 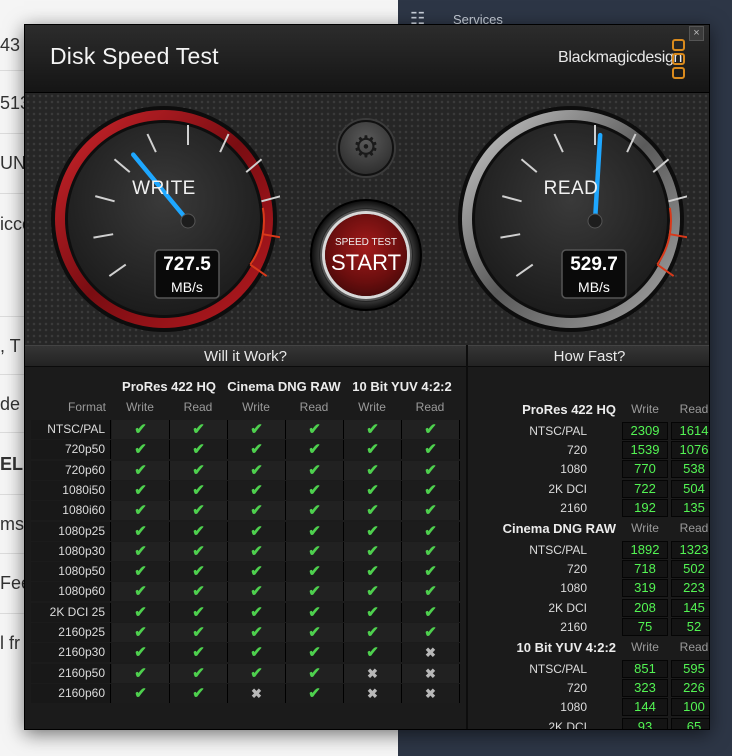 I want to click on how-fast-format-label: 2160, so click(x=573, y=507).